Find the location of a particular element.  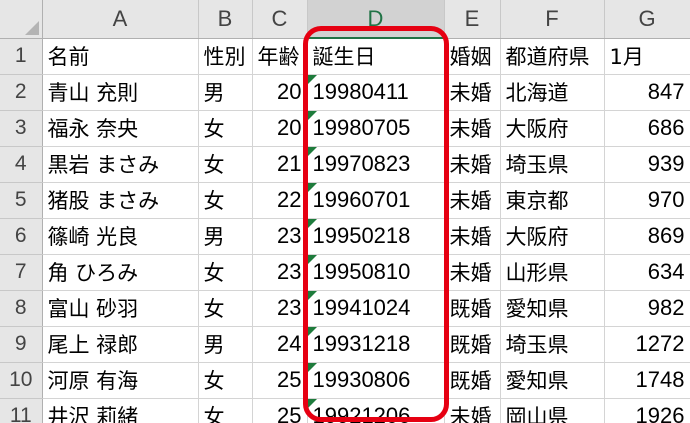

column-header-b: B is located at coordinates (225, 19).